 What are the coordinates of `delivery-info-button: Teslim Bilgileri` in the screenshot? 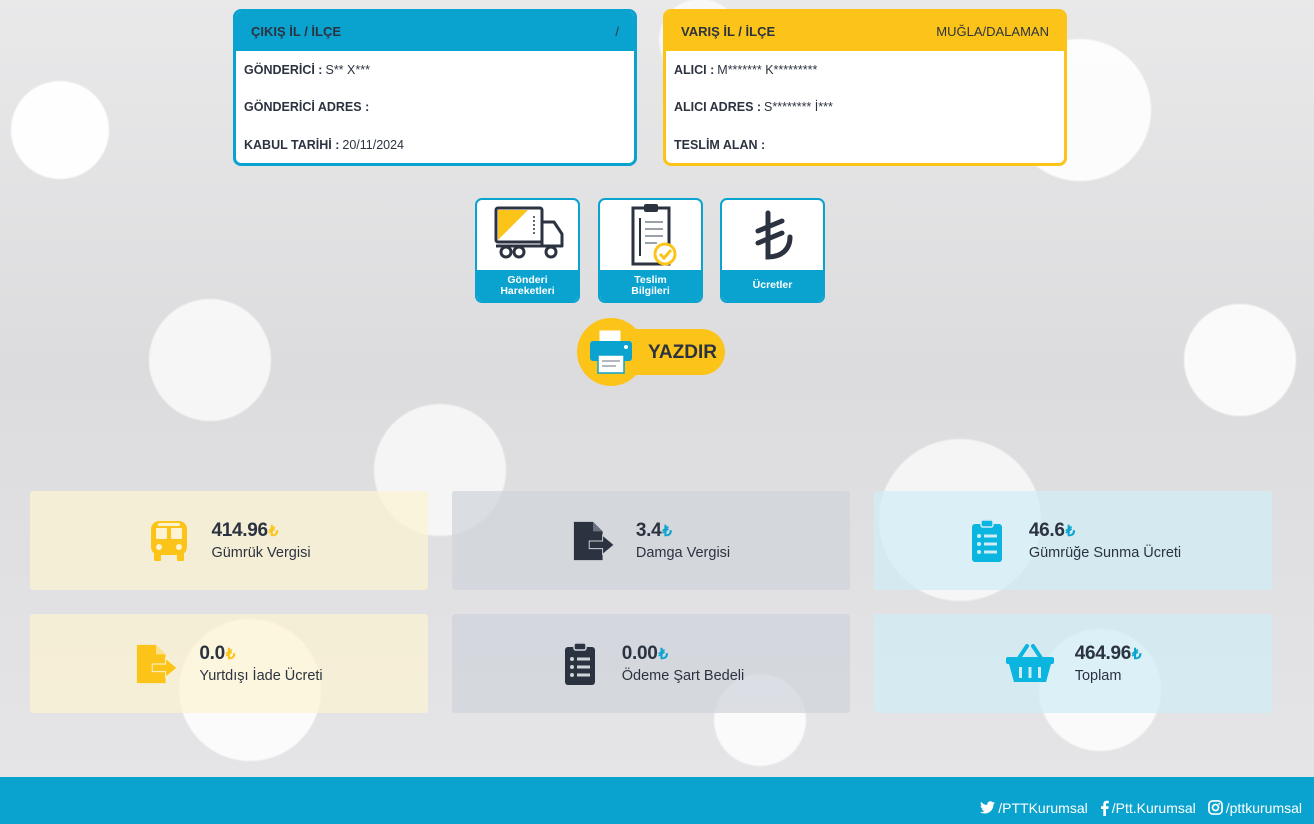 It's located at (650, 250).